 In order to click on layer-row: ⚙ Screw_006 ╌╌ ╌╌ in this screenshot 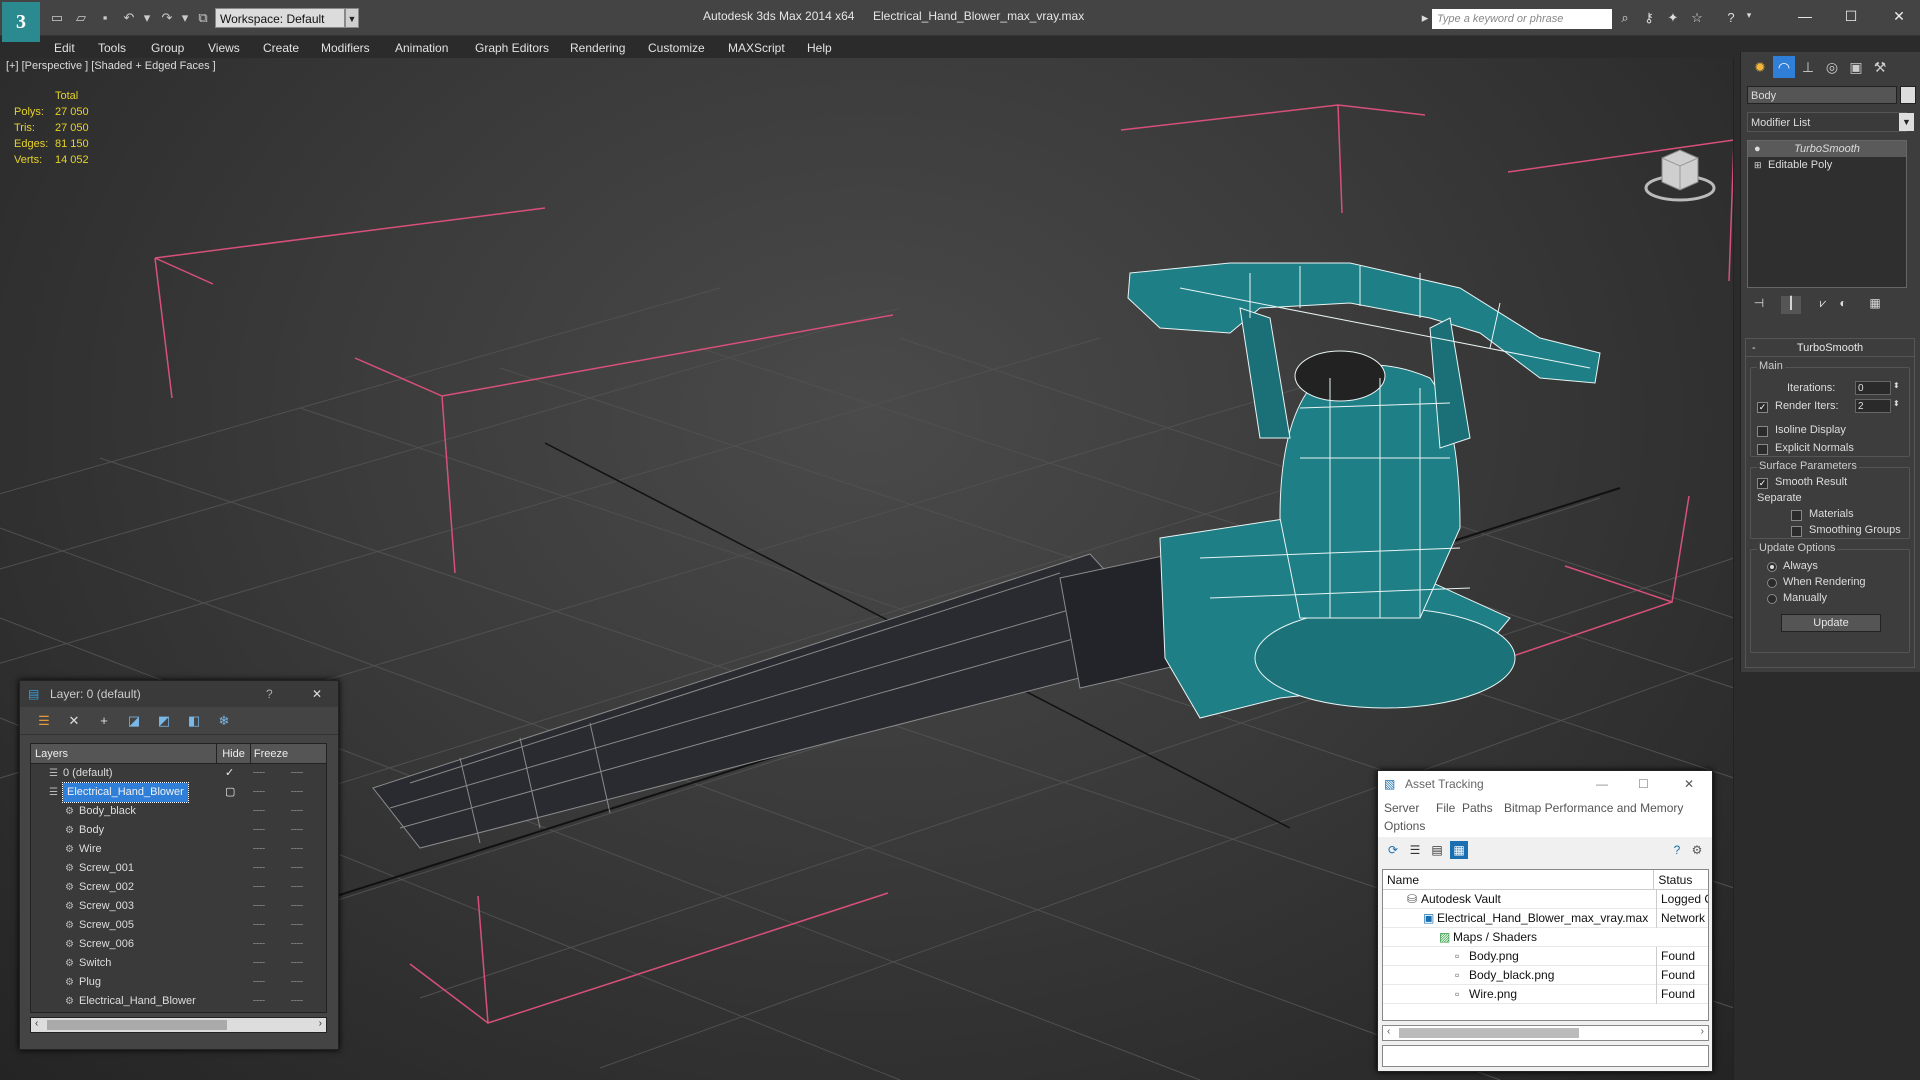, I will do `click(178, 944)`.